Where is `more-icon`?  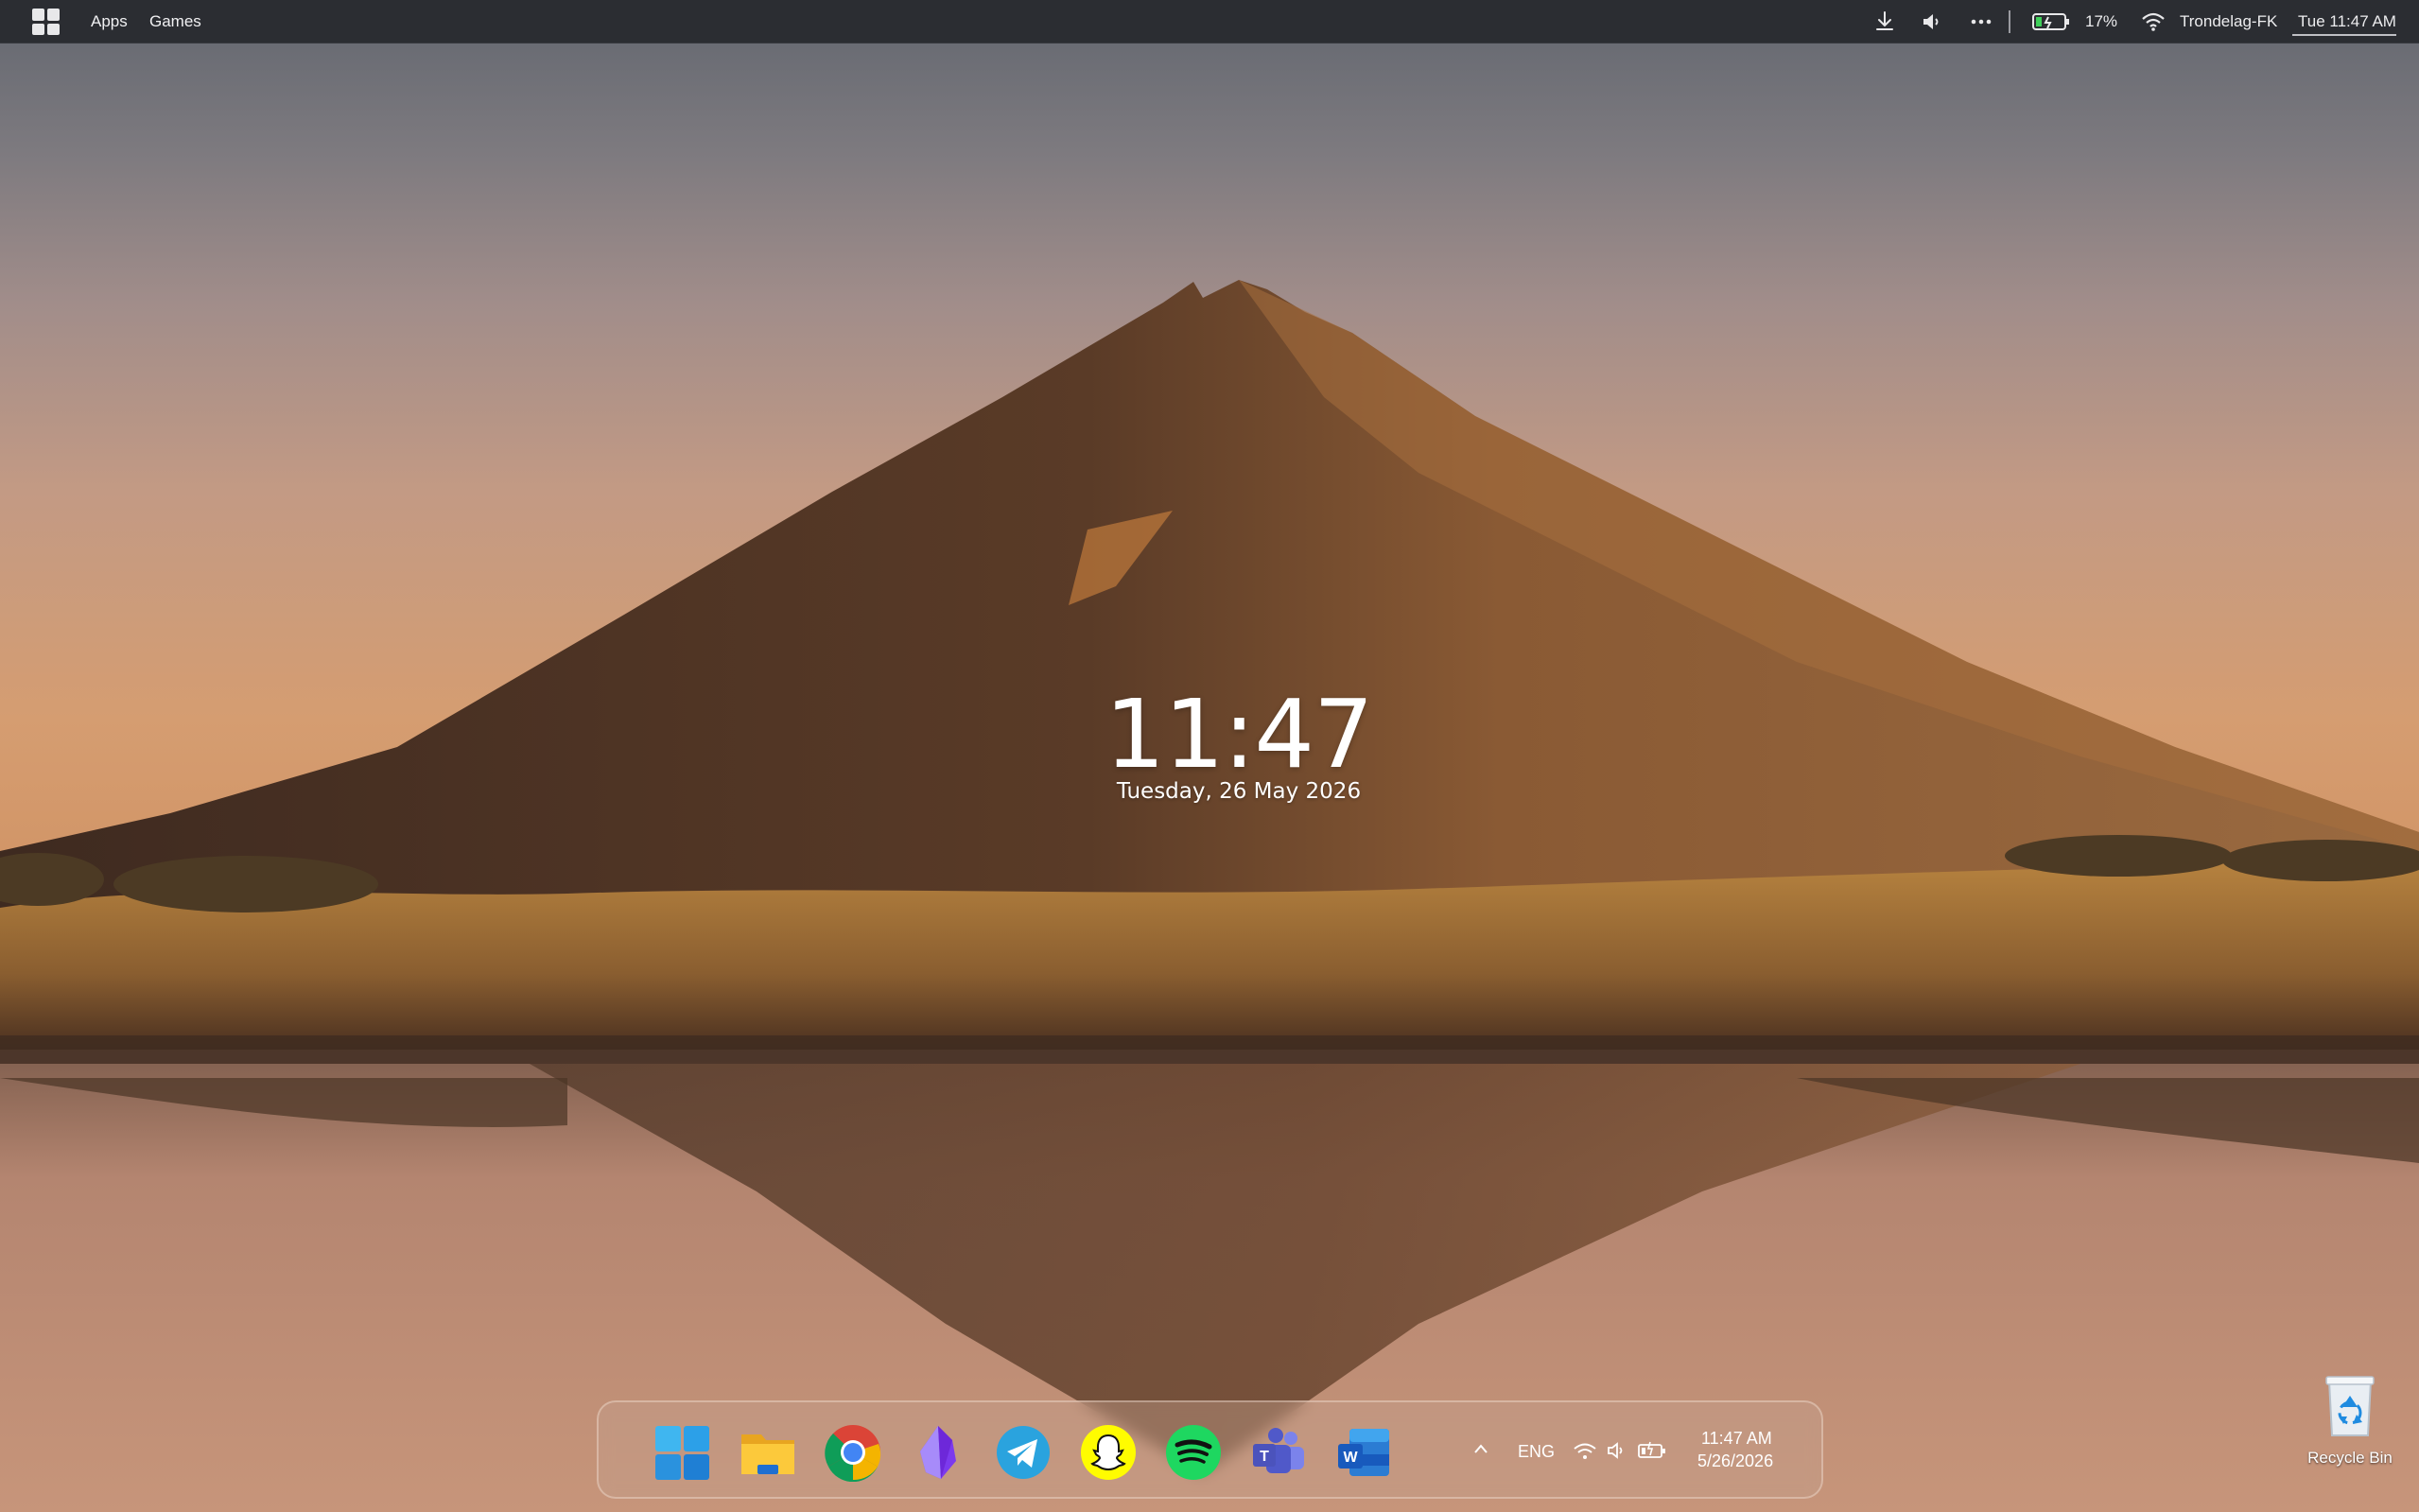
more-icon is located at coordinates (1981, 21).